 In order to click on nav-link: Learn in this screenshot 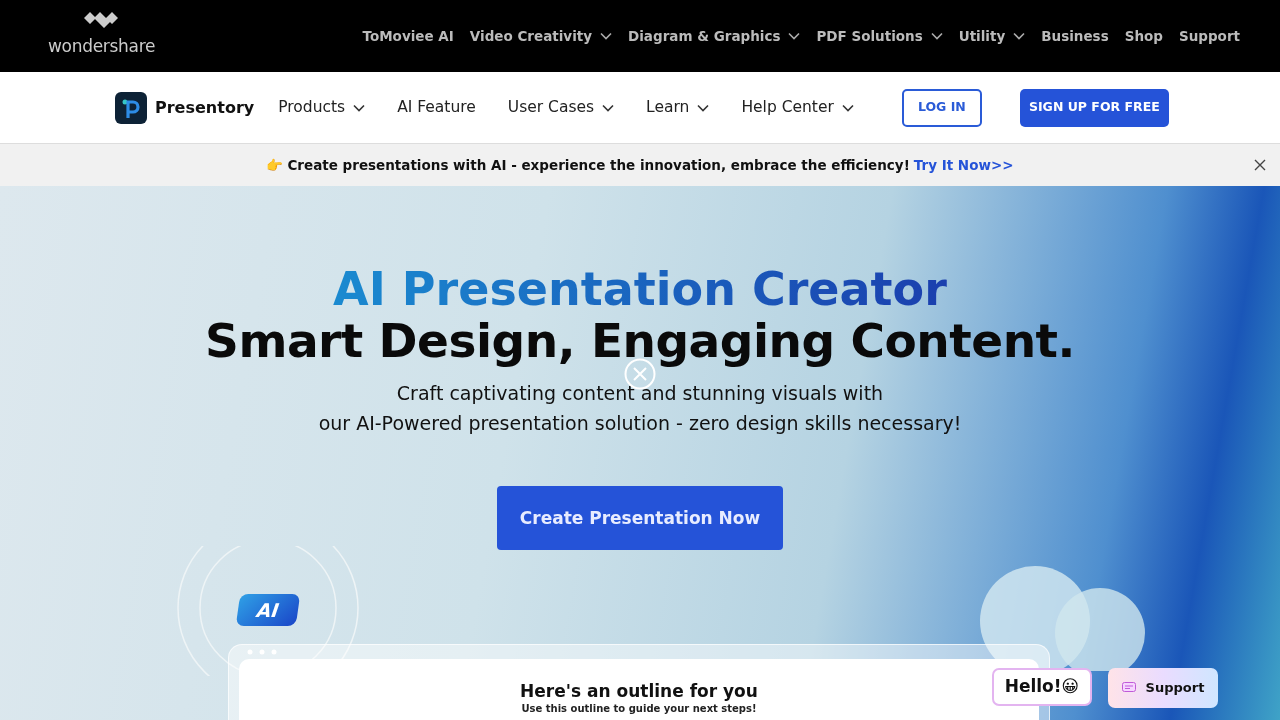, I will do `click(678, 107)`.